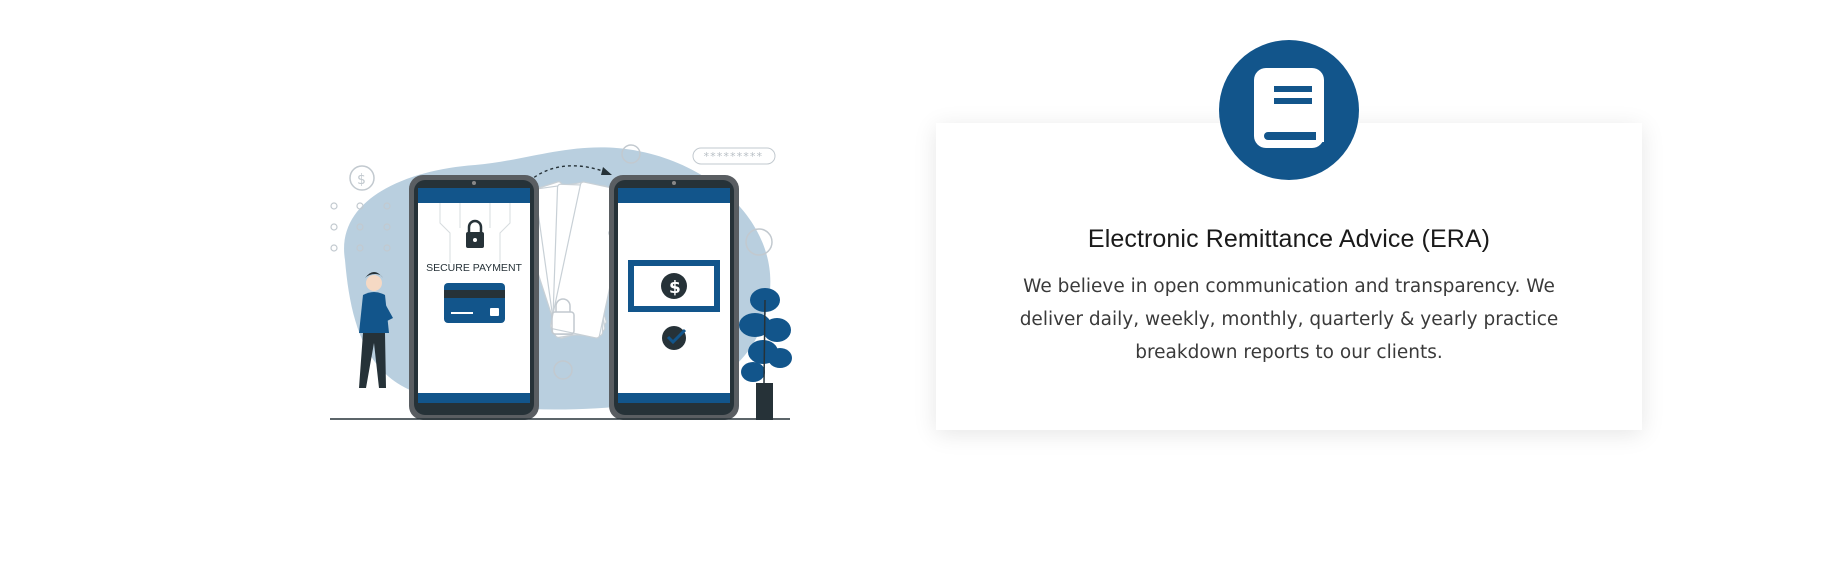 This screenshot has width=1827, height=568. What do you see at coordinates (474, 268) in the screenshot?
I see `secure-payment-label: SECURE PAYMENT` at bounding box center [474, 268].